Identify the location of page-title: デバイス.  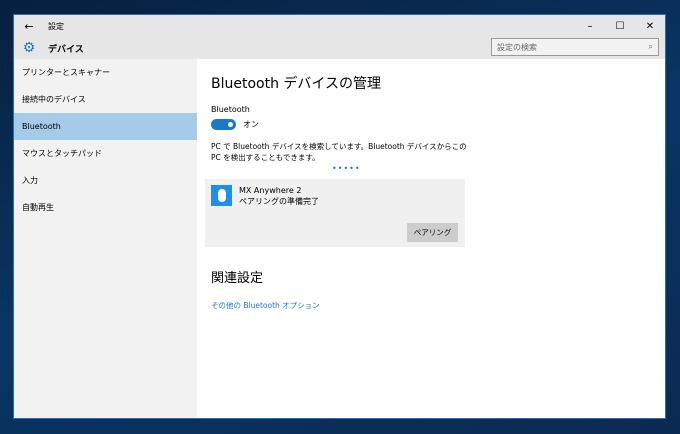
(66, 49).